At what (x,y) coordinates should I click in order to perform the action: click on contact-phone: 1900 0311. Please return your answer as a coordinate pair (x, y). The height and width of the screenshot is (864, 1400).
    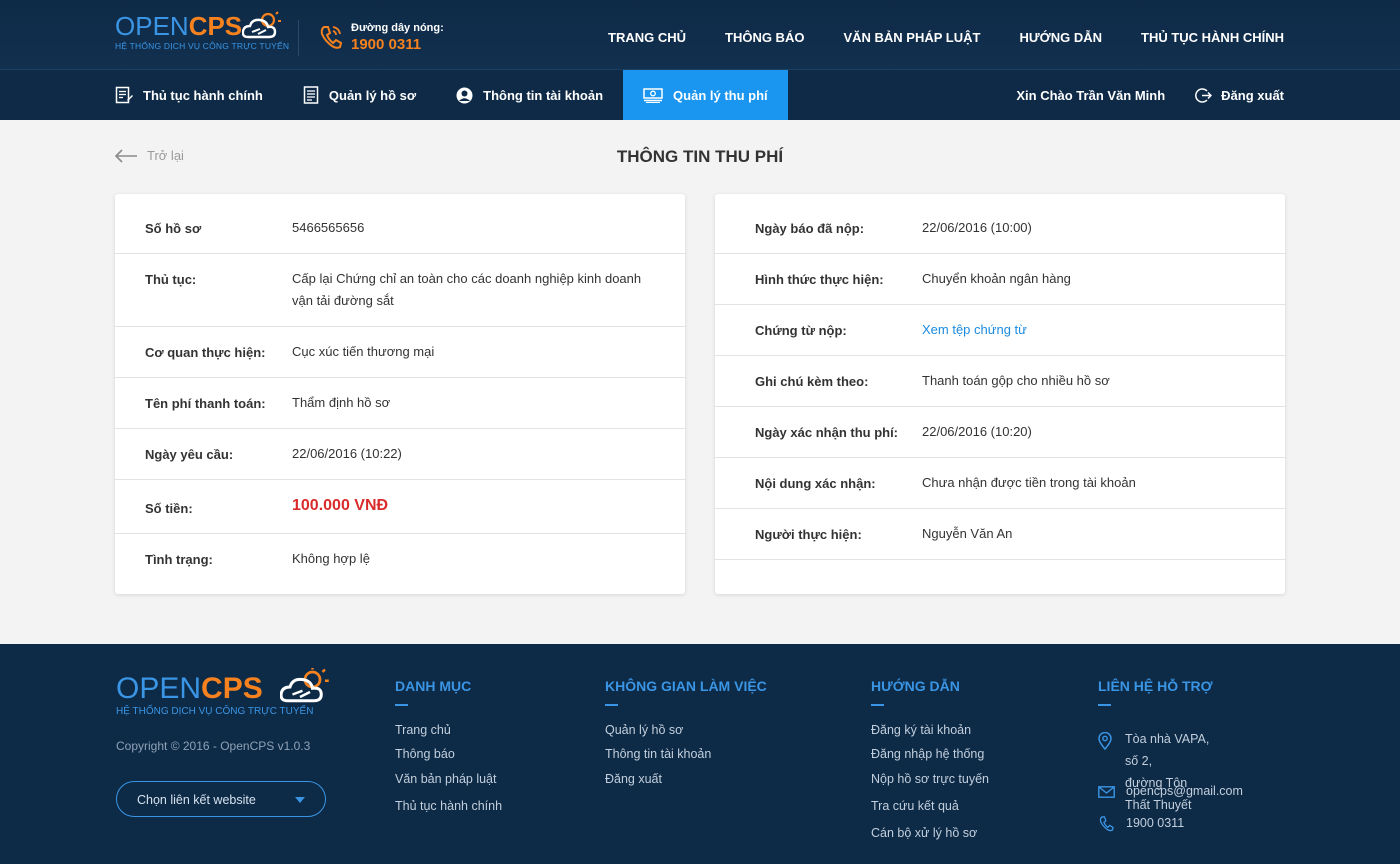
    Looking at the image, I should click on (1141, 823).